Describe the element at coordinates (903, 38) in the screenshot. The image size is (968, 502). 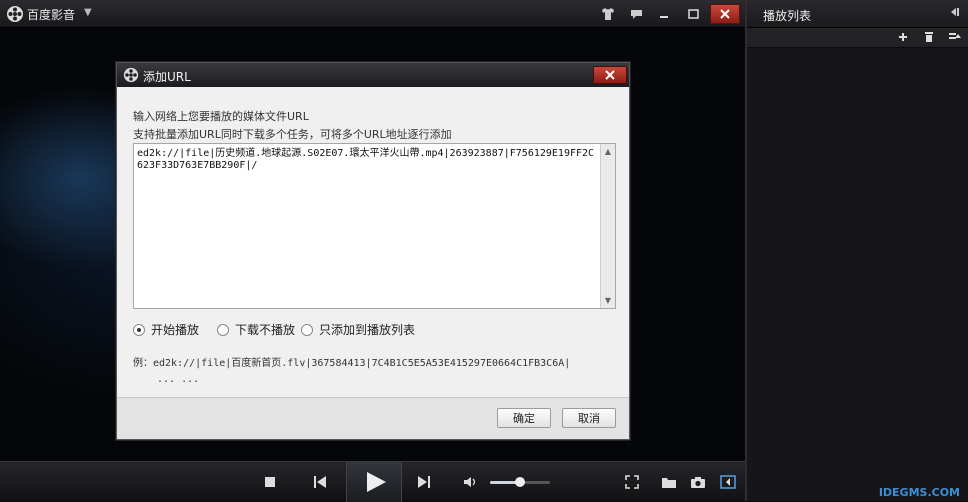
I see `add-icon` at that location.